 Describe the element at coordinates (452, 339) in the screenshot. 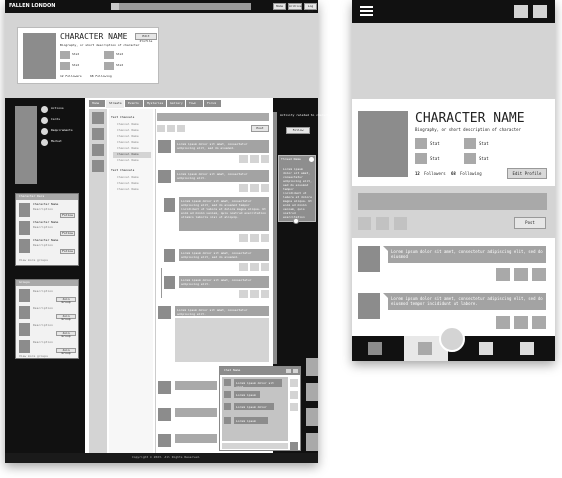

I see `bottom-nav-center-fab` at that location.